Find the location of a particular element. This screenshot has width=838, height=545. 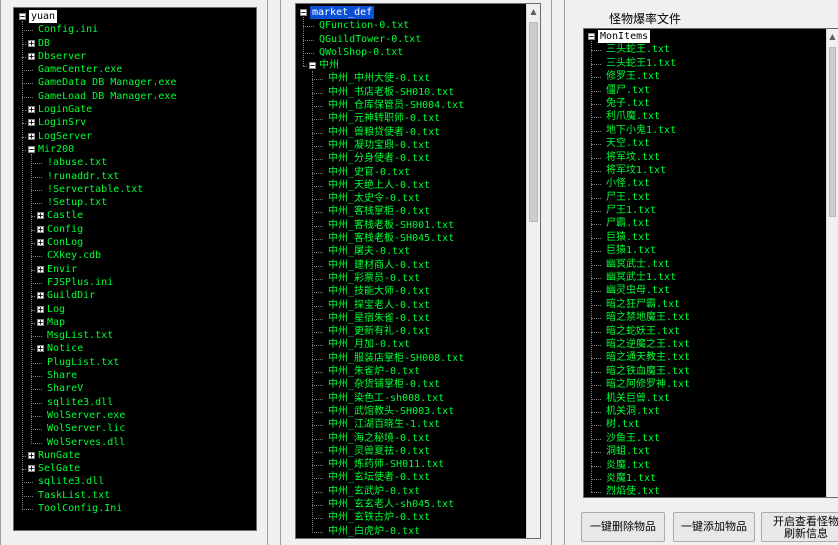

tree-node: 三头蛇王1.txt is located at coordinates (711, 63).